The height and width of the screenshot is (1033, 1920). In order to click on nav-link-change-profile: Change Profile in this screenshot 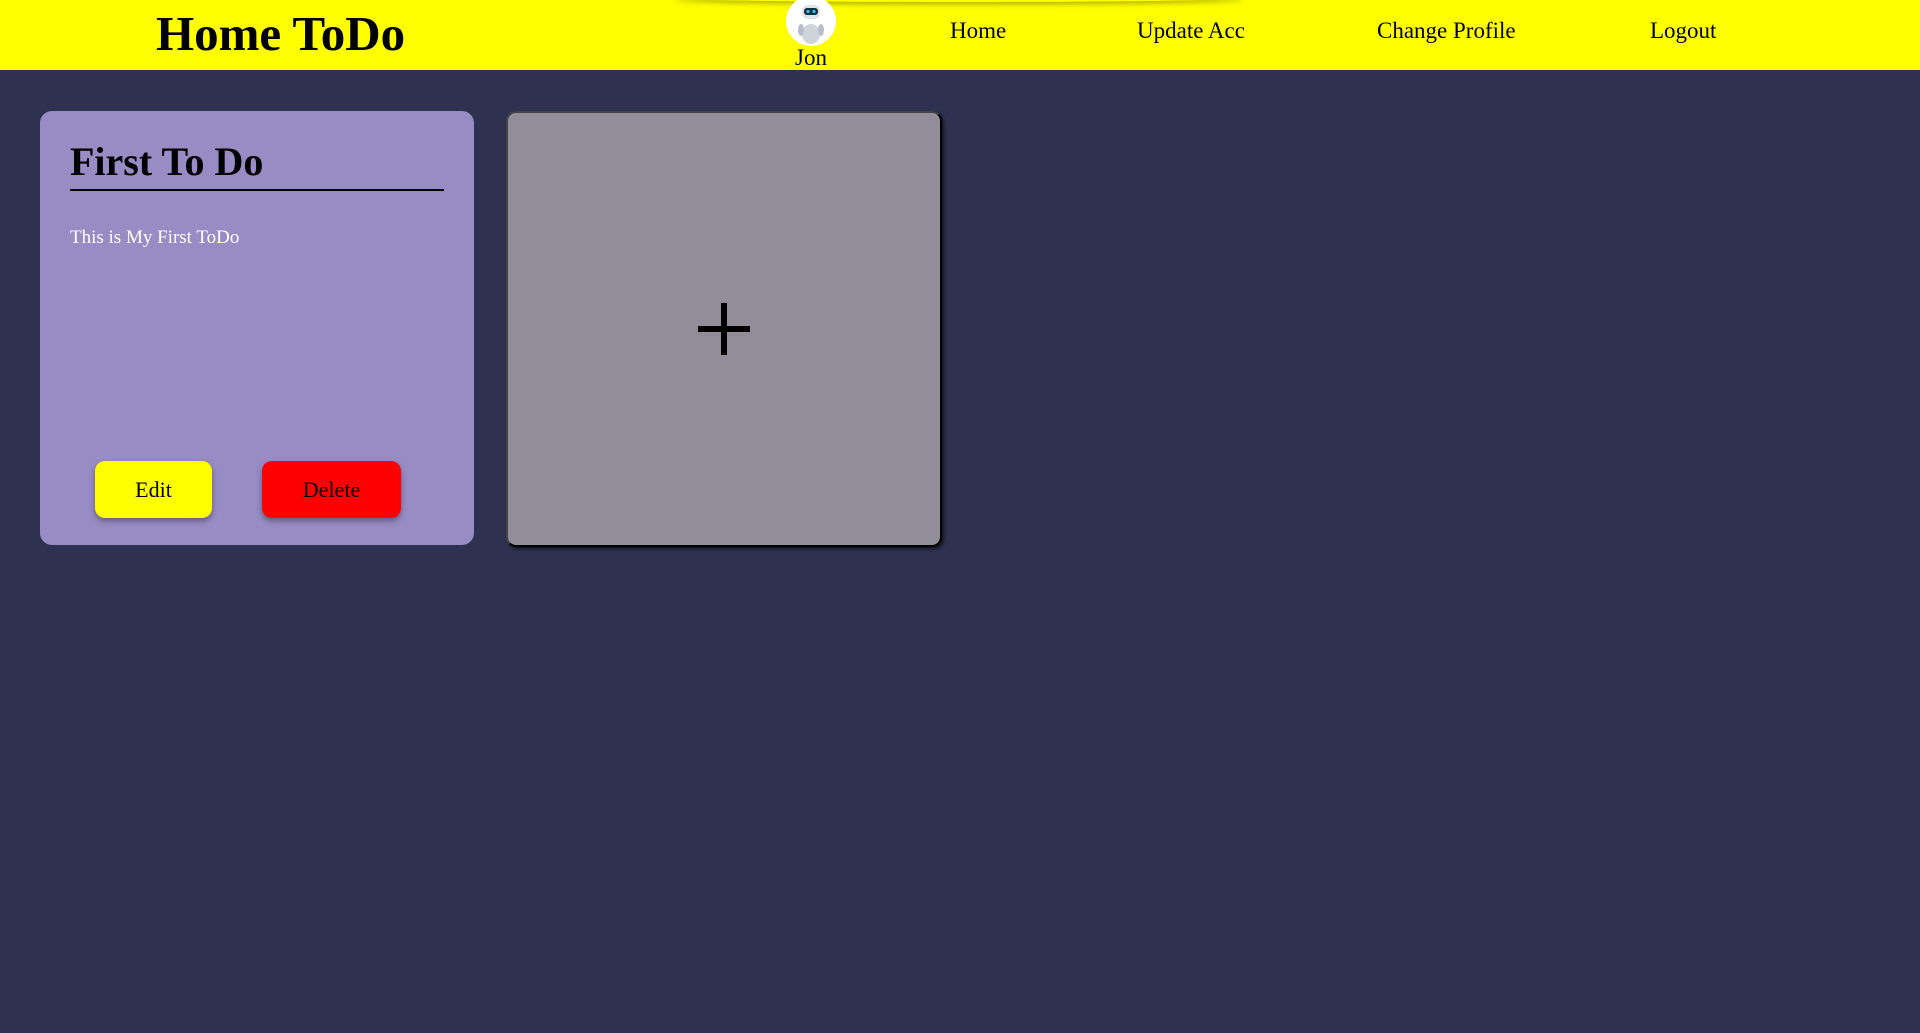, I will do `click(1446, 31)`.